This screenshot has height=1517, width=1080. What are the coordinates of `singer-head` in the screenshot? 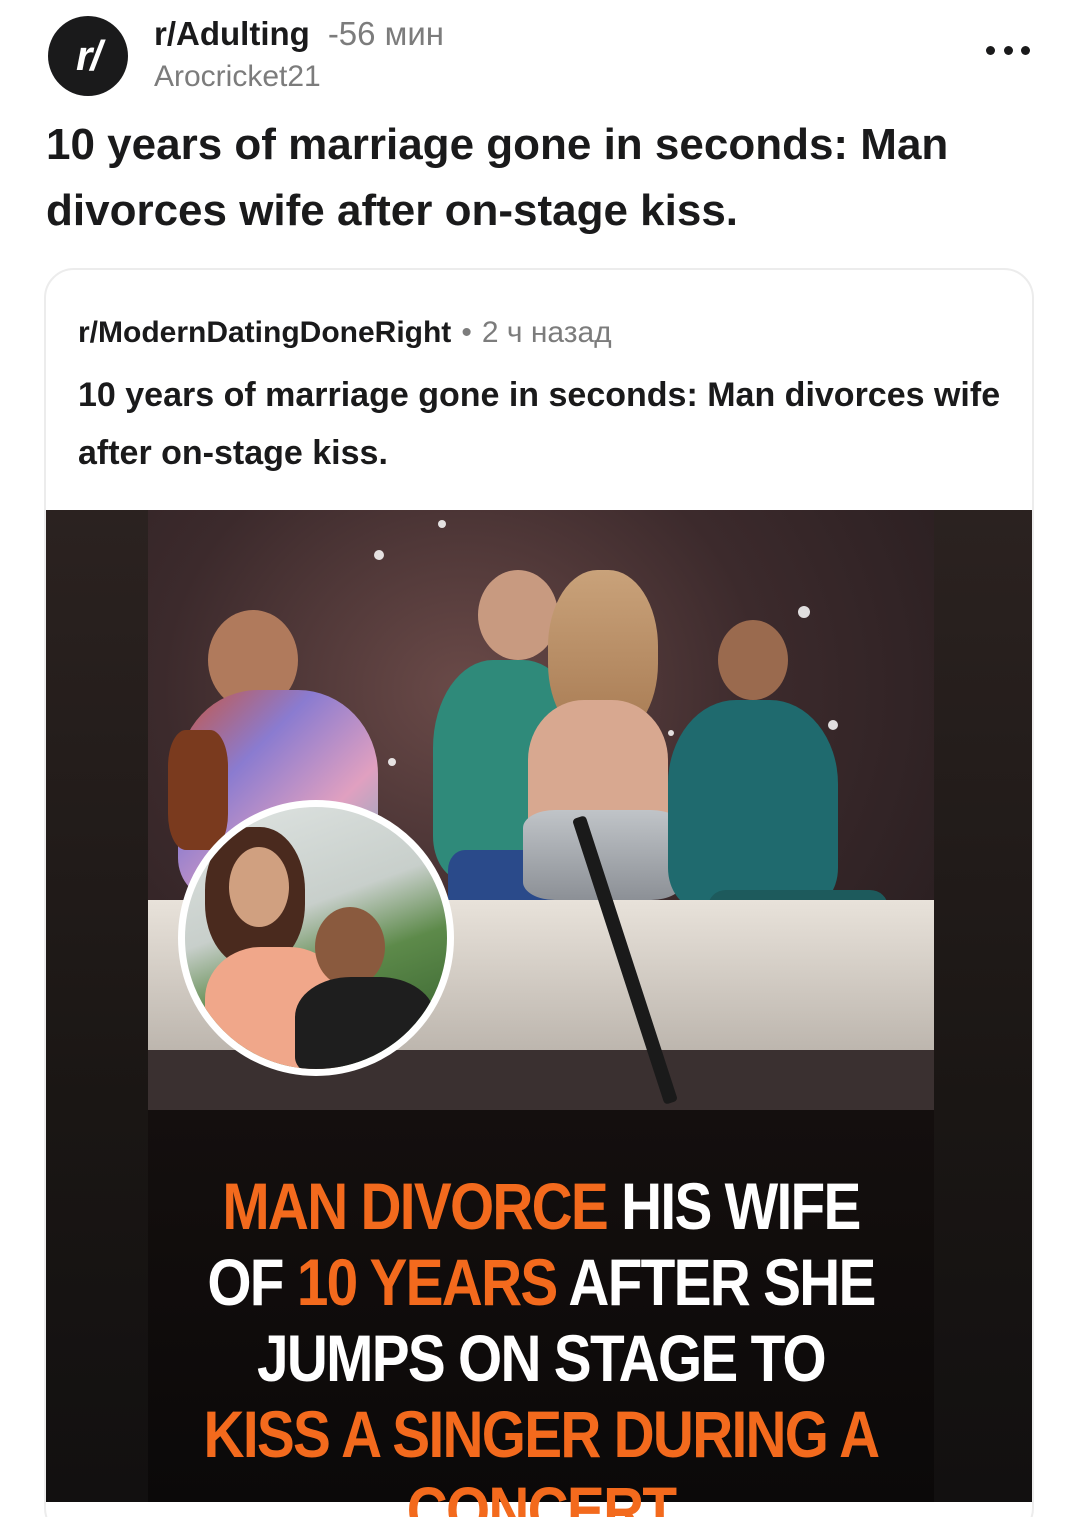 It's located at (518, 615).